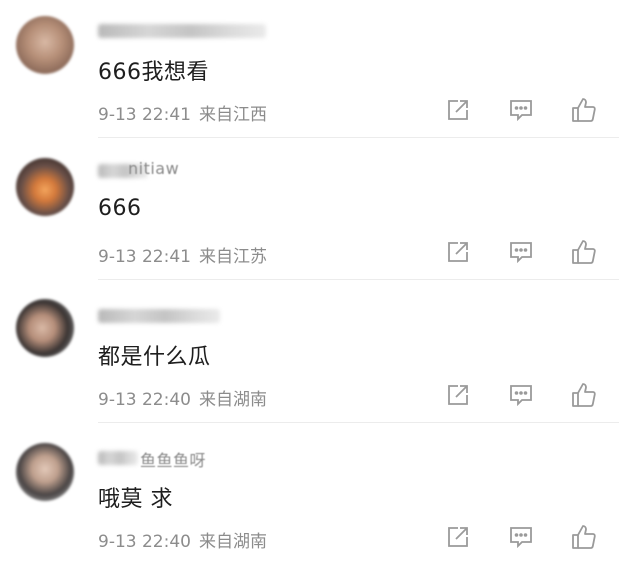 This screenshot has height=569, width=619. Describe the element at coordinates (153, 168) in the screenshot. I see `username-tail: nitiaw` at that location.